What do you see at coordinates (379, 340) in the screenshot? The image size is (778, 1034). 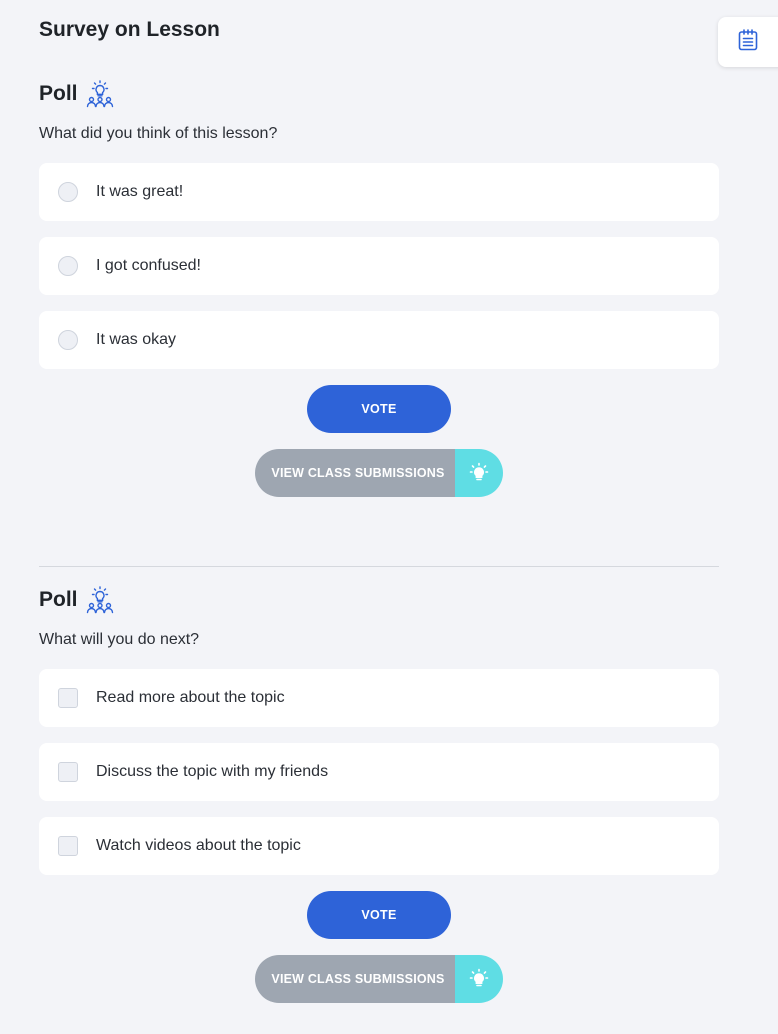 I see `poll-option: It was okay` at bounding box center [379, 340].